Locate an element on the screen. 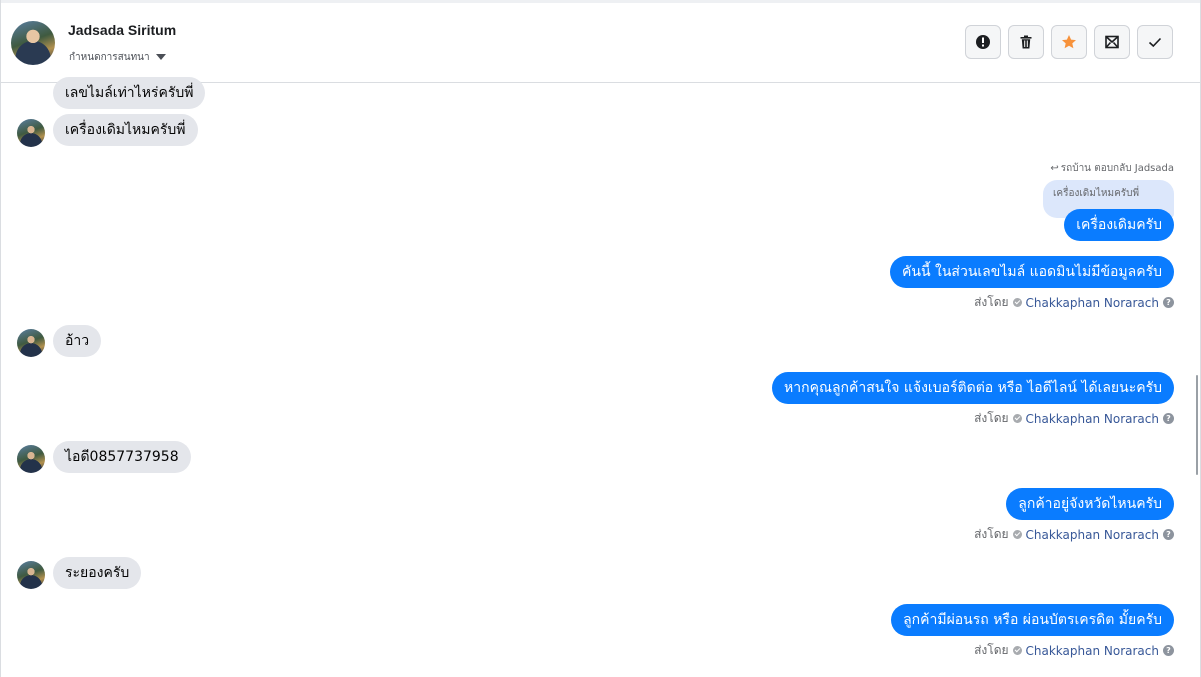 The height and width of the screenshot is (677, 1201). trash-icon is located at coordinates (1026, 42).